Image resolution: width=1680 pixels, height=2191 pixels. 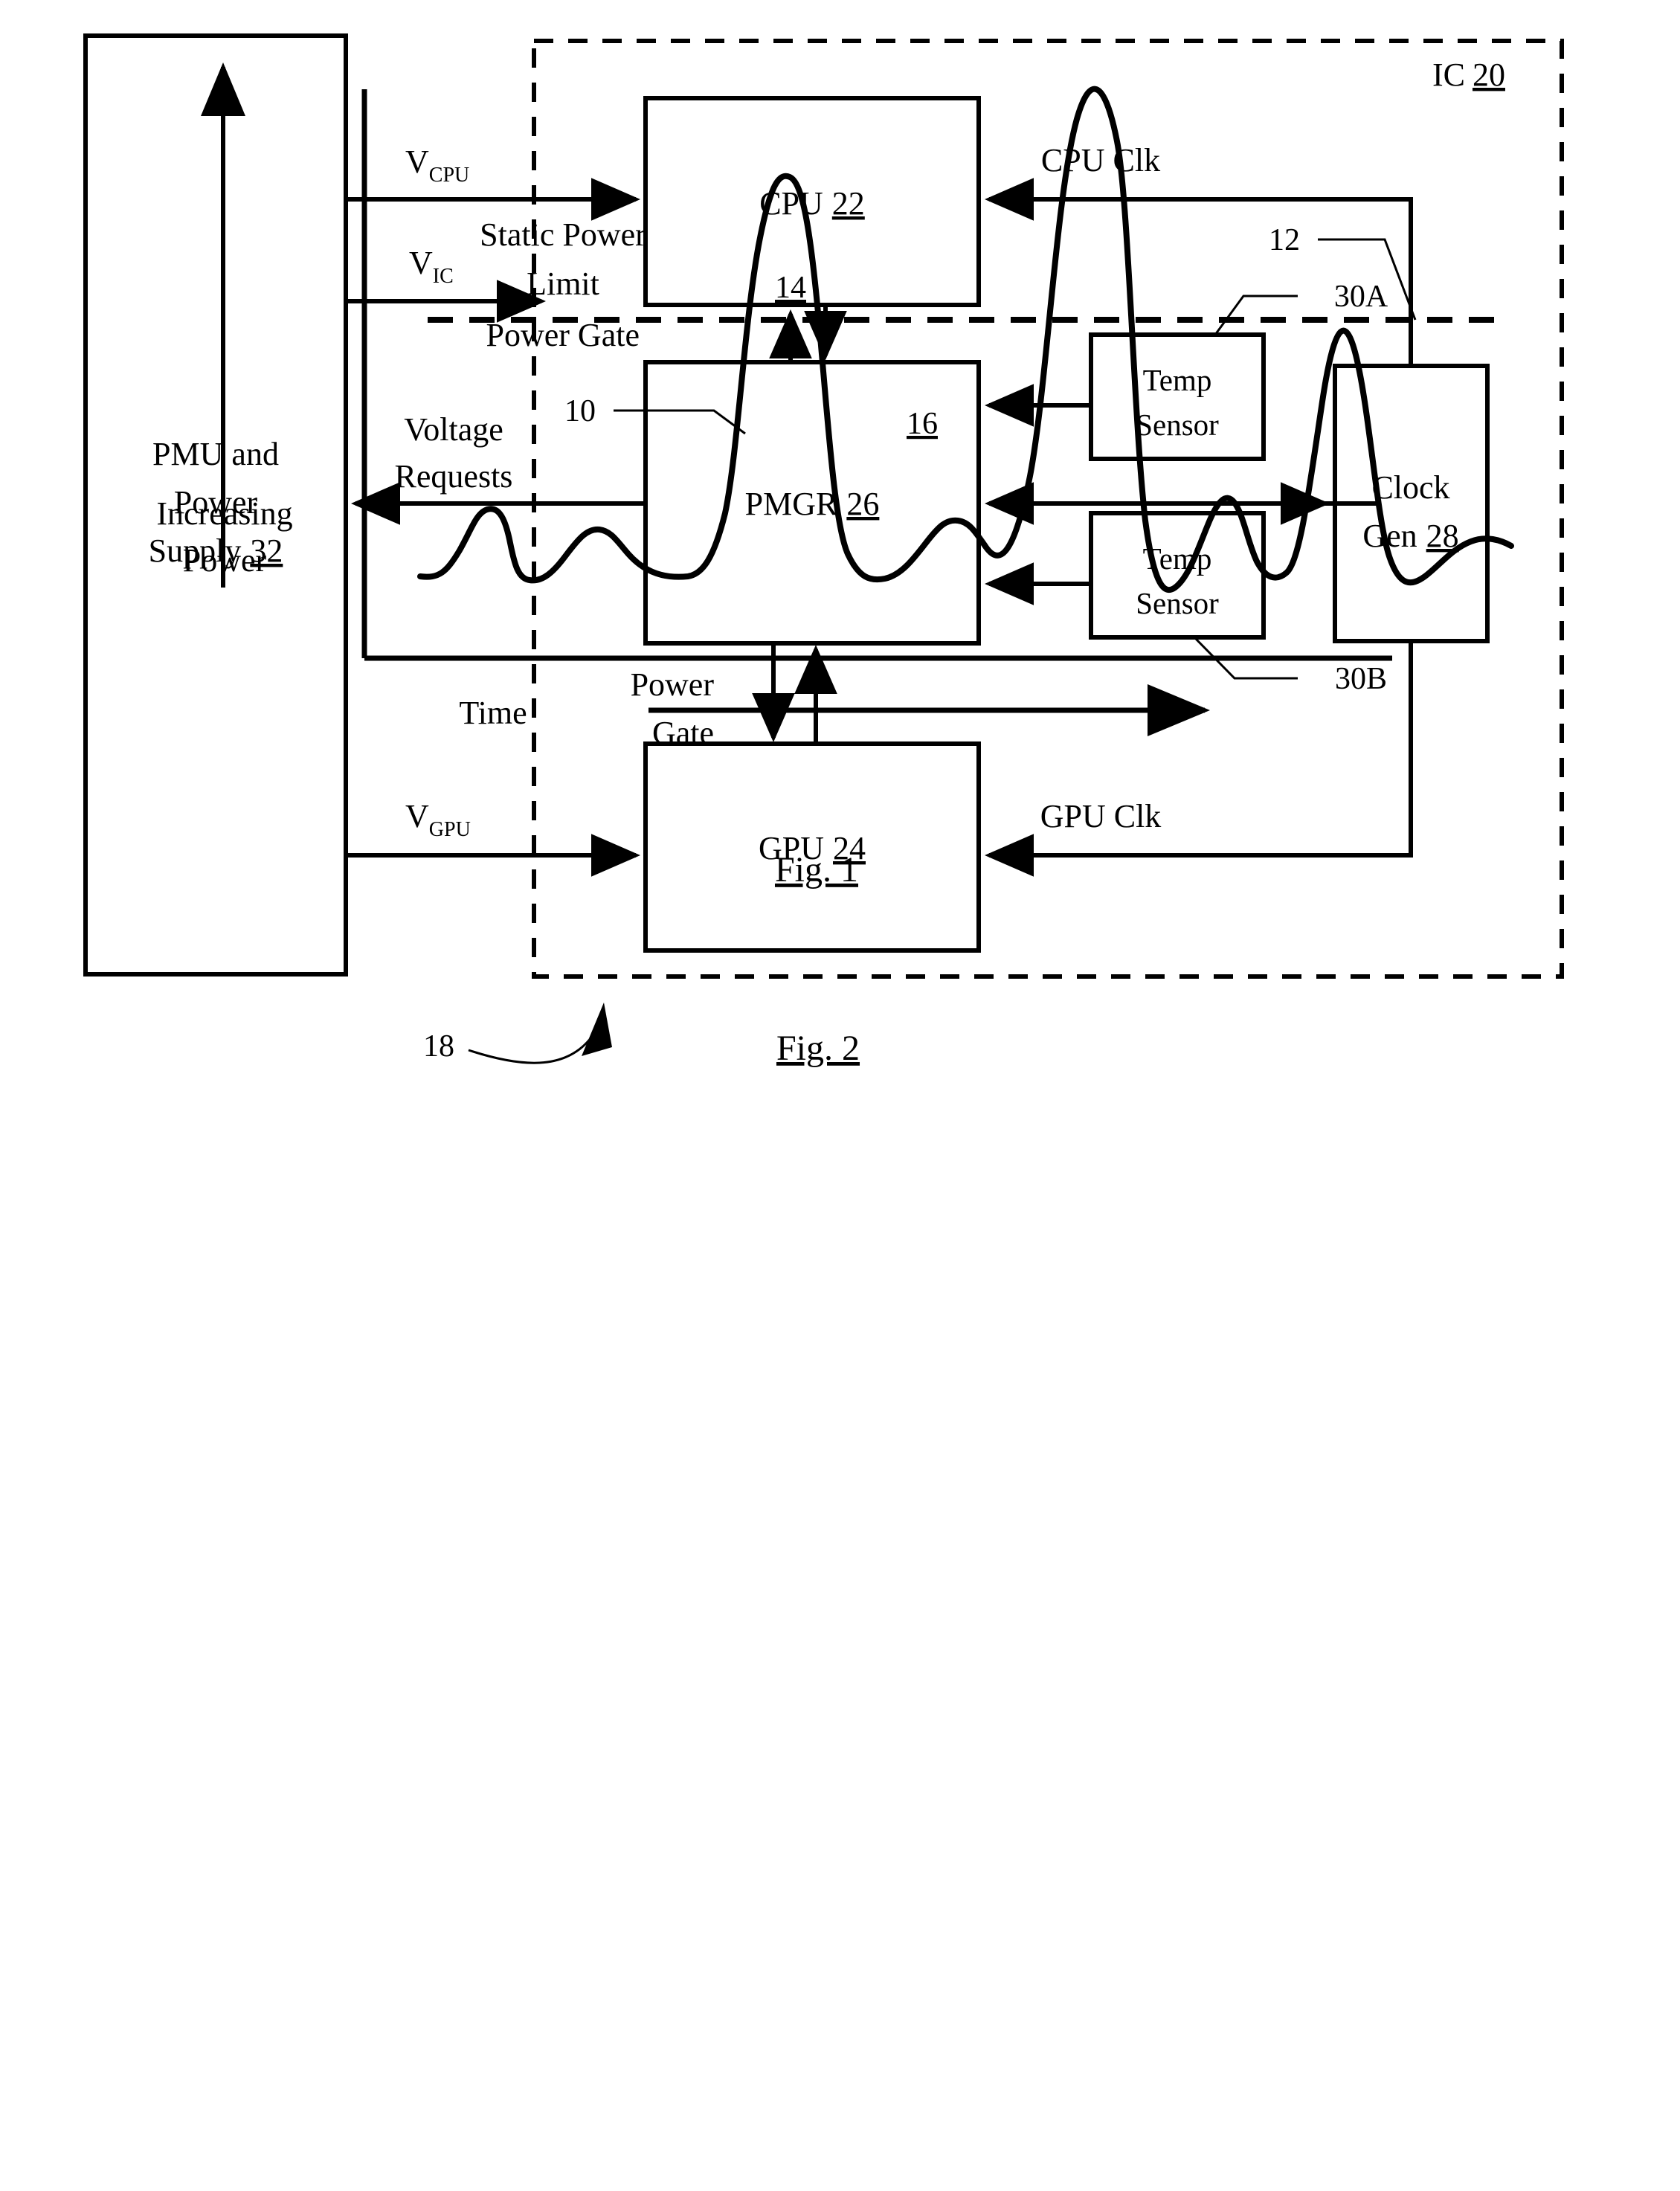 I want to click on cpu-clk-label: CPU Clk, so click(x=1100, y=160).